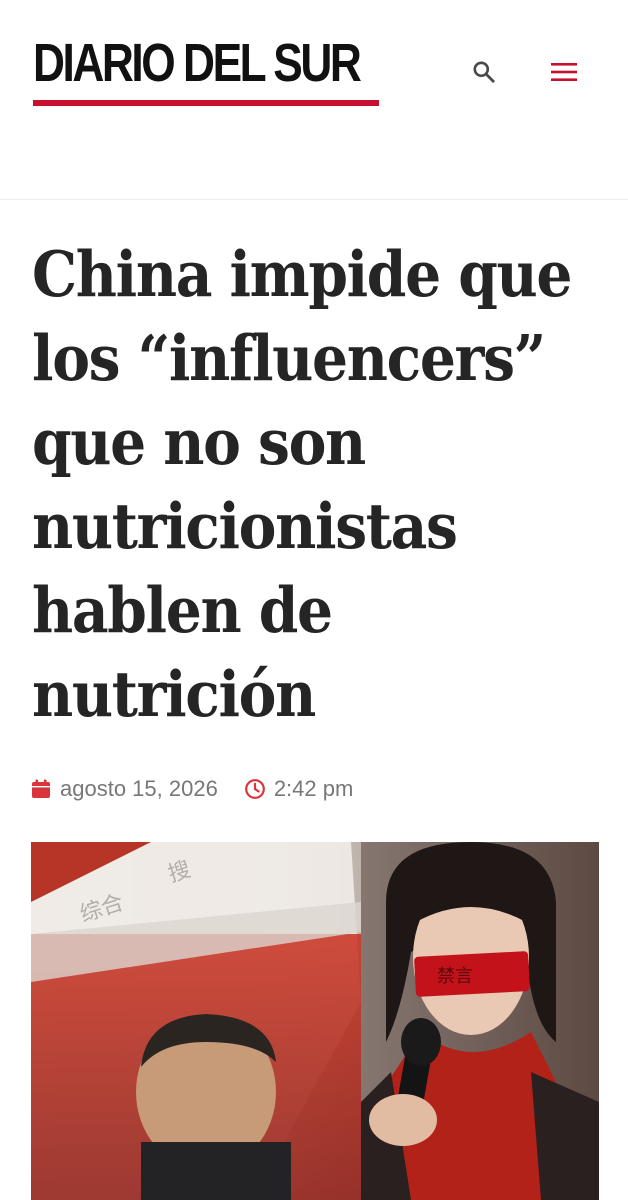 The image size is (628, 1200). Describe the element at coordinates (139, 788) in the screenshot. I see `publish-date-text: agosto 15, 2026` at that location.